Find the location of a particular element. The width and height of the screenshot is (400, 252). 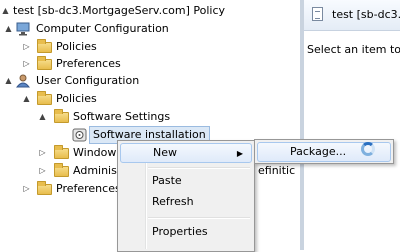

menu-item-refresh: Refresh is located at coordinates (186, 202).